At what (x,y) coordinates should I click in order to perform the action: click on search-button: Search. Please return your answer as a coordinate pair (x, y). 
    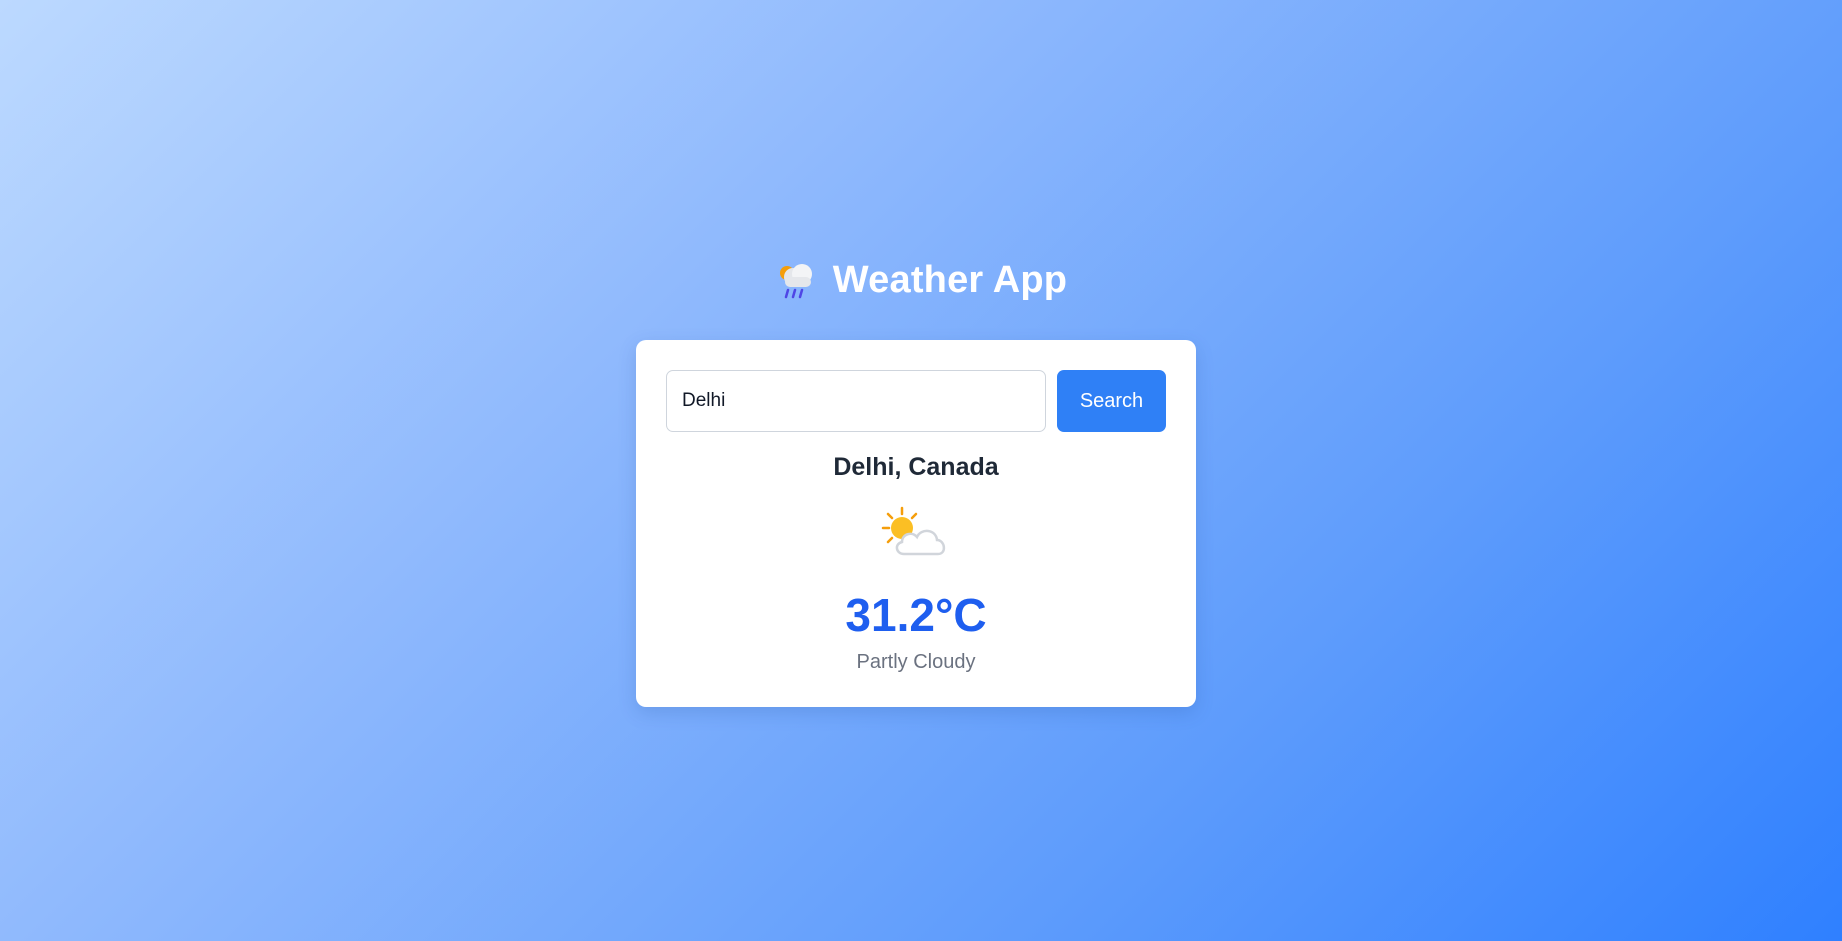
    Looking at the image, I should click on (1111, 401).